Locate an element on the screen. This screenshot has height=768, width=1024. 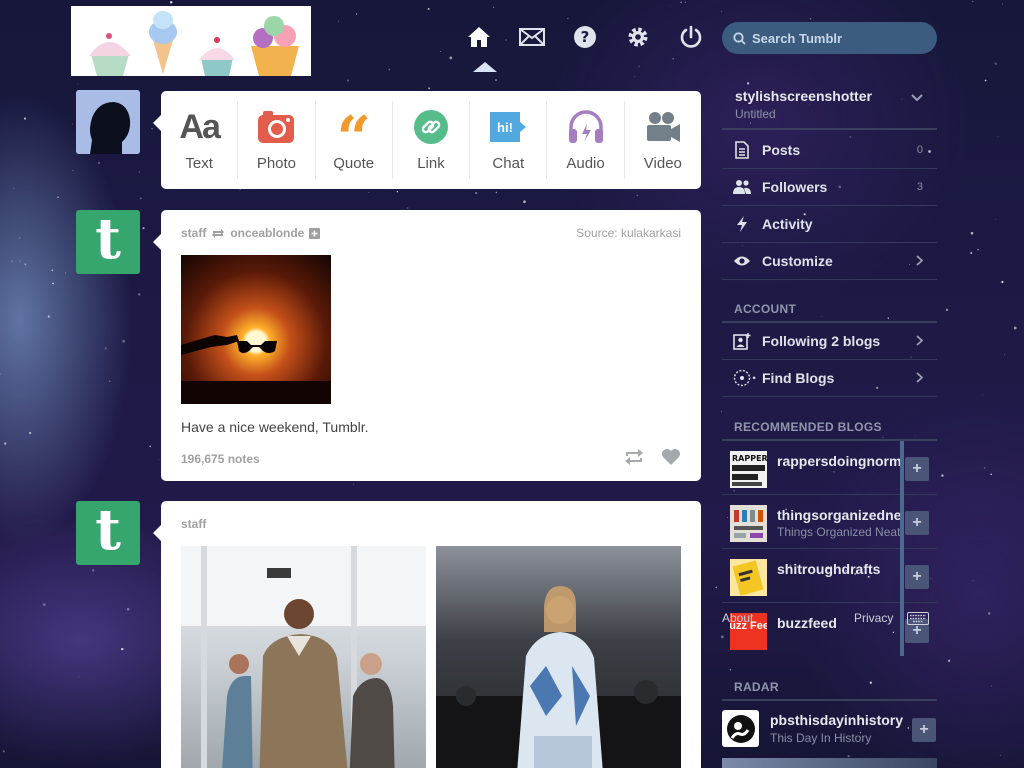
follow-plus-icon is located at coordinates (315, 233).